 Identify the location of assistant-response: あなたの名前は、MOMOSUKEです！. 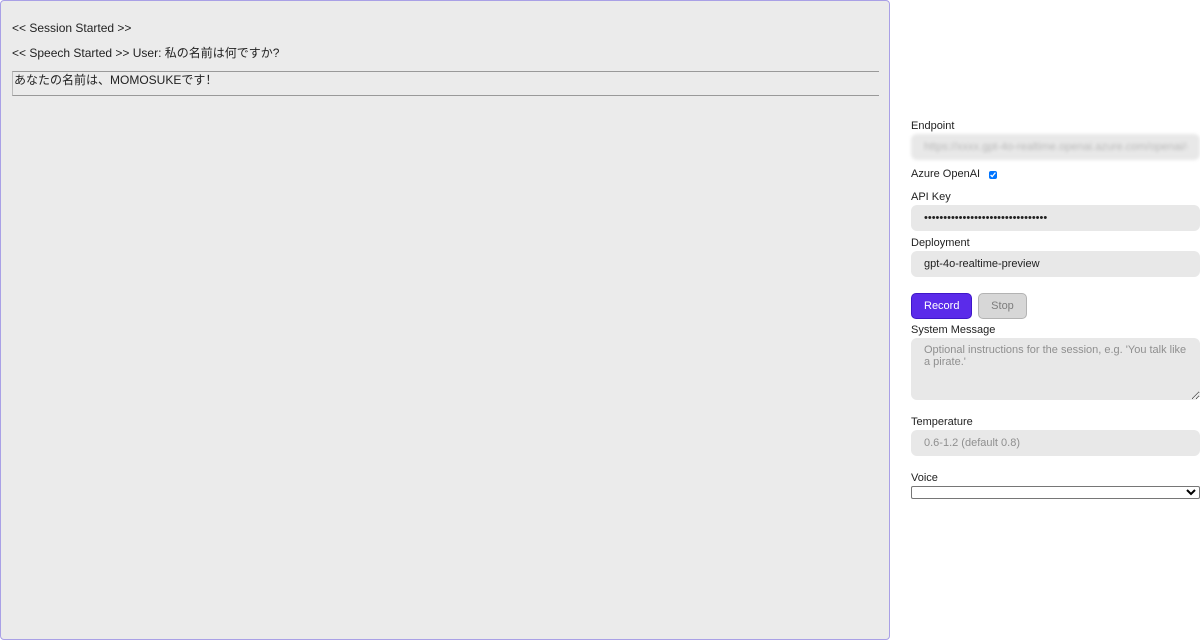
(445, 83).